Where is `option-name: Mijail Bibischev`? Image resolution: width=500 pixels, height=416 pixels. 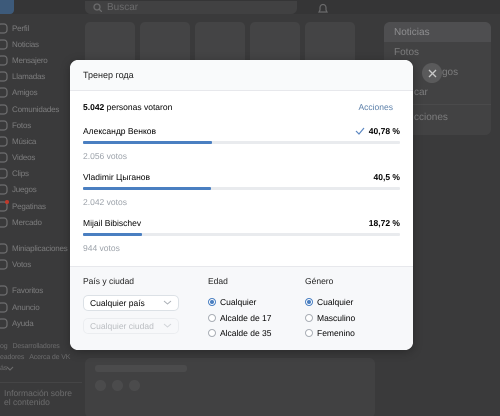 option-name: Mijail Bibischev is located at coordinates (112, 223).